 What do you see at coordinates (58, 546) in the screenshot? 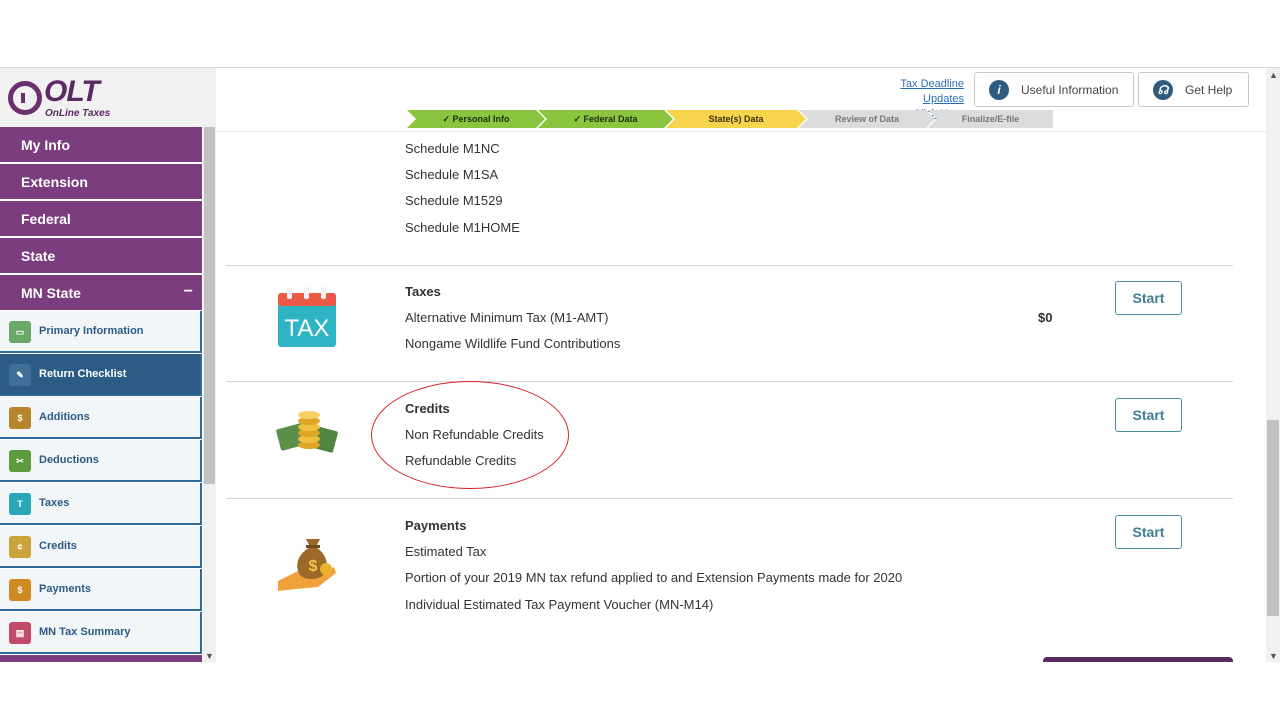
I see `sidebar-item-label: Credits` at bounding box center [58, 546].